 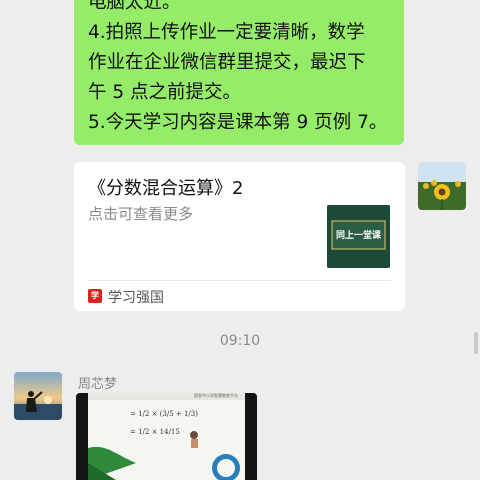 I want to click on message-line: 作业在企业微信群里提交，最迟下, so click(x=227, y=62).